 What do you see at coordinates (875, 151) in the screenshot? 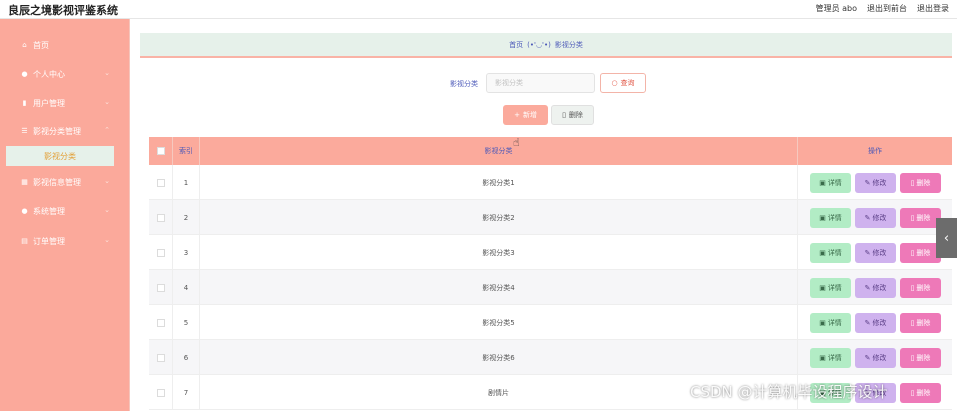
I see `header-ops: 操作` at bounding box center [875, 151].